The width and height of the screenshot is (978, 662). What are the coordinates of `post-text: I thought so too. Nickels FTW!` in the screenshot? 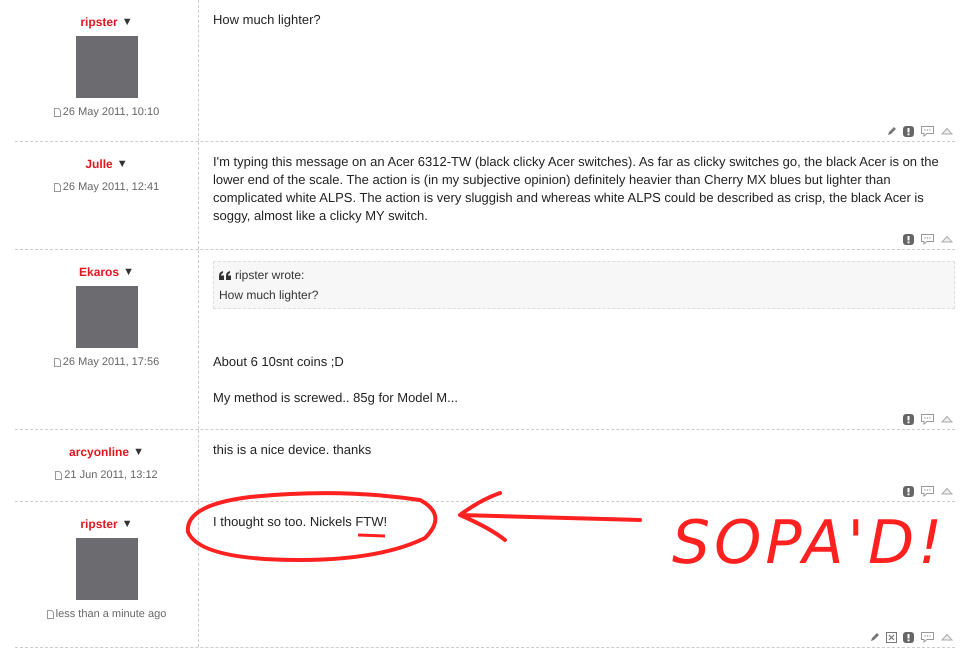 It's located at (300, 522).